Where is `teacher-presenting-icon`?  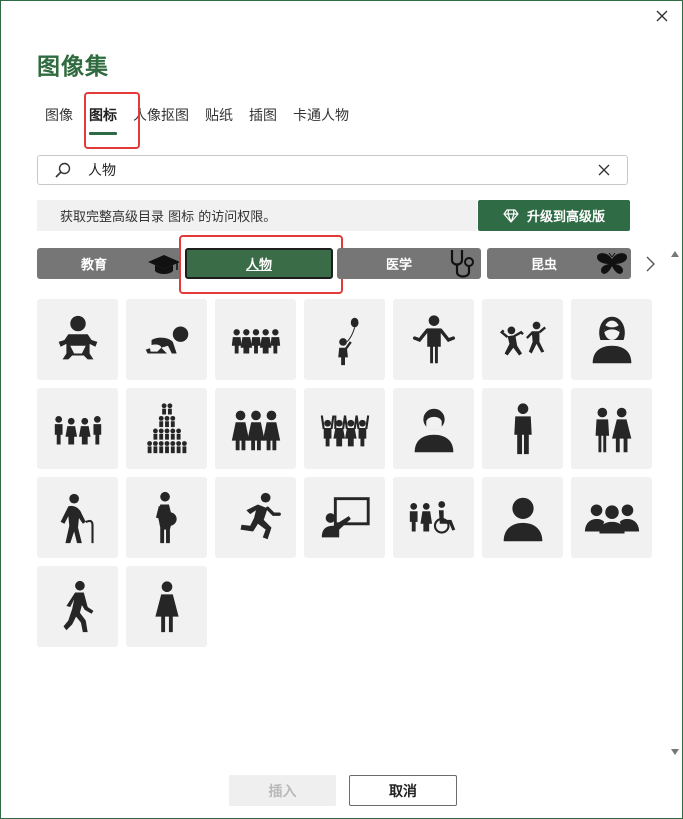 teacher-presenting-icon is located at coordinates (345, 516).